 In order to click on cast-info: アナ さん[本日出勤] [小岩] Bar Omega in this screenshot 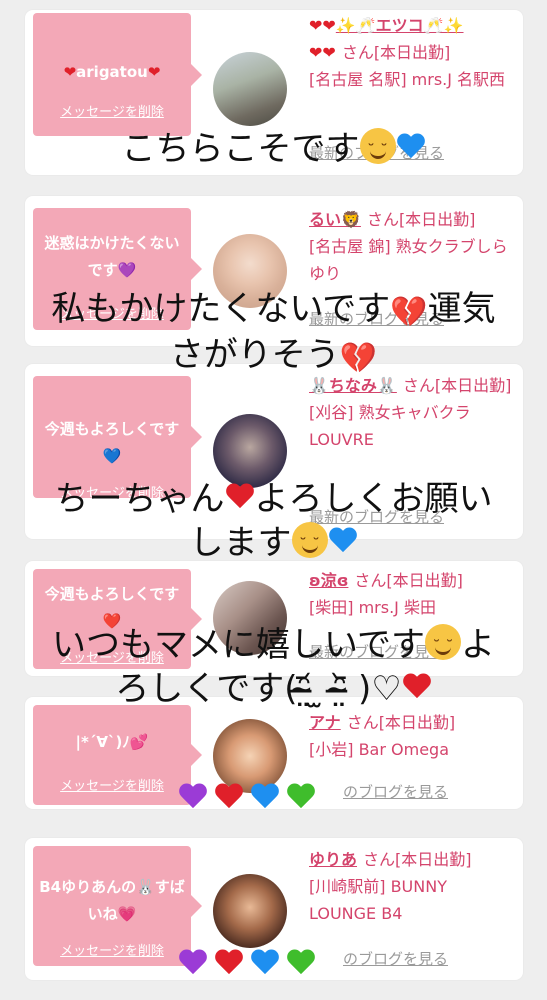, I will do `click(411, 736)`.